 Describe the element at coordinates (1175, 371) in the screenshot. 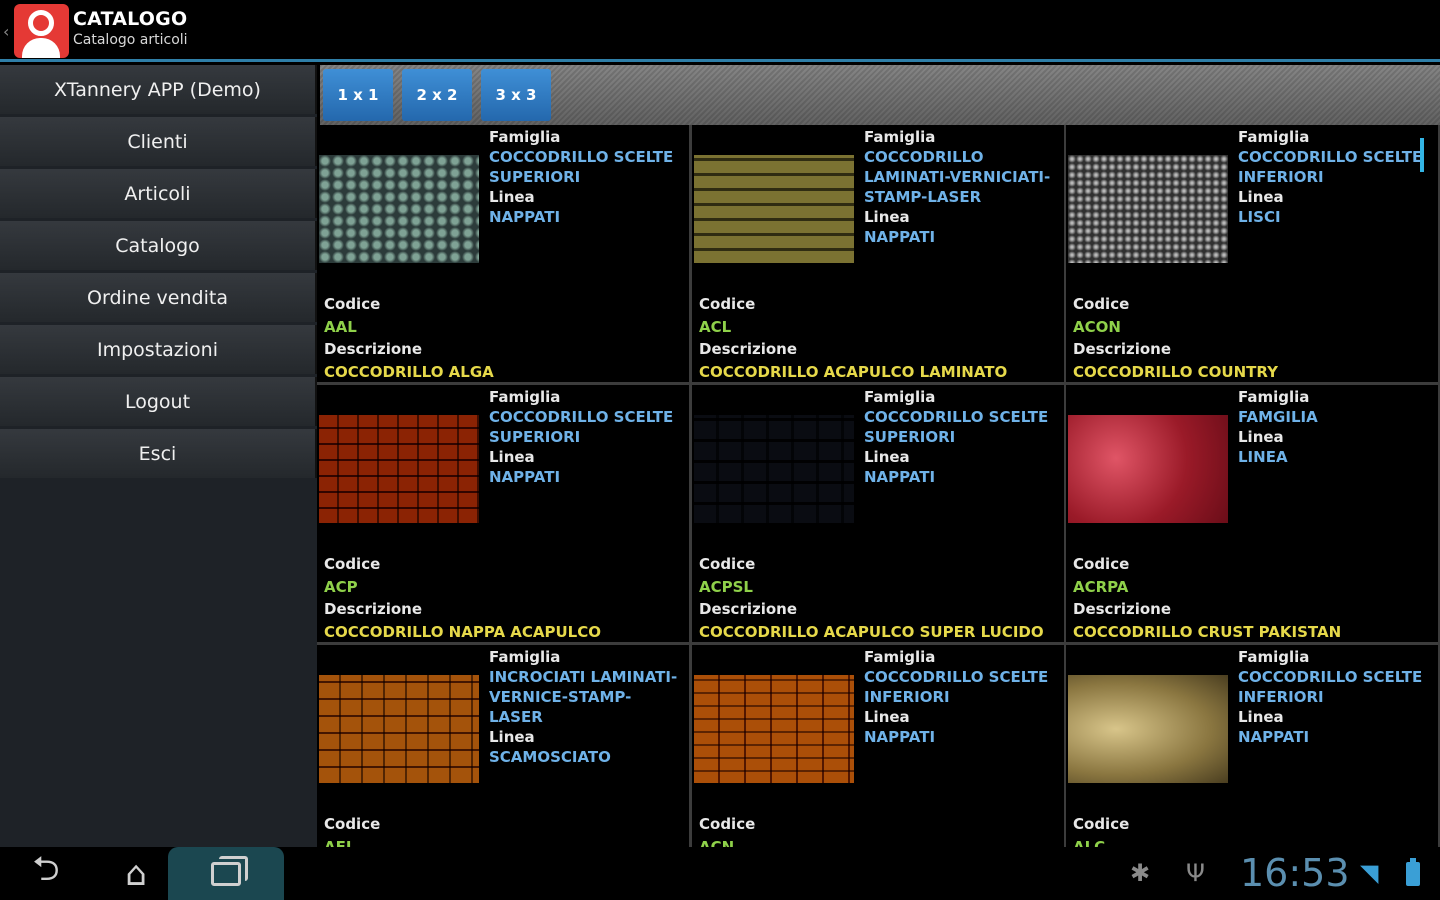

I see `descrizione-value: COCCODRILLO COUNTRY` at that location.